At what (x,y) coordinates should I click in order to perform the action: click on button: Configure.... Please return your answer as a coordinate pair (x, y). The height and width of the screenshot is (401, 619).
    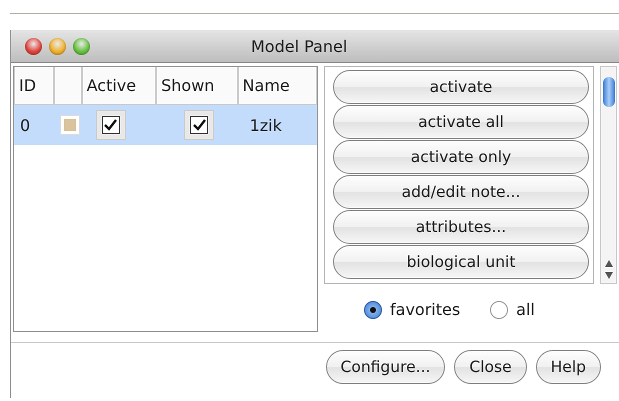
    Looking at the image, I should click on (386, 367).